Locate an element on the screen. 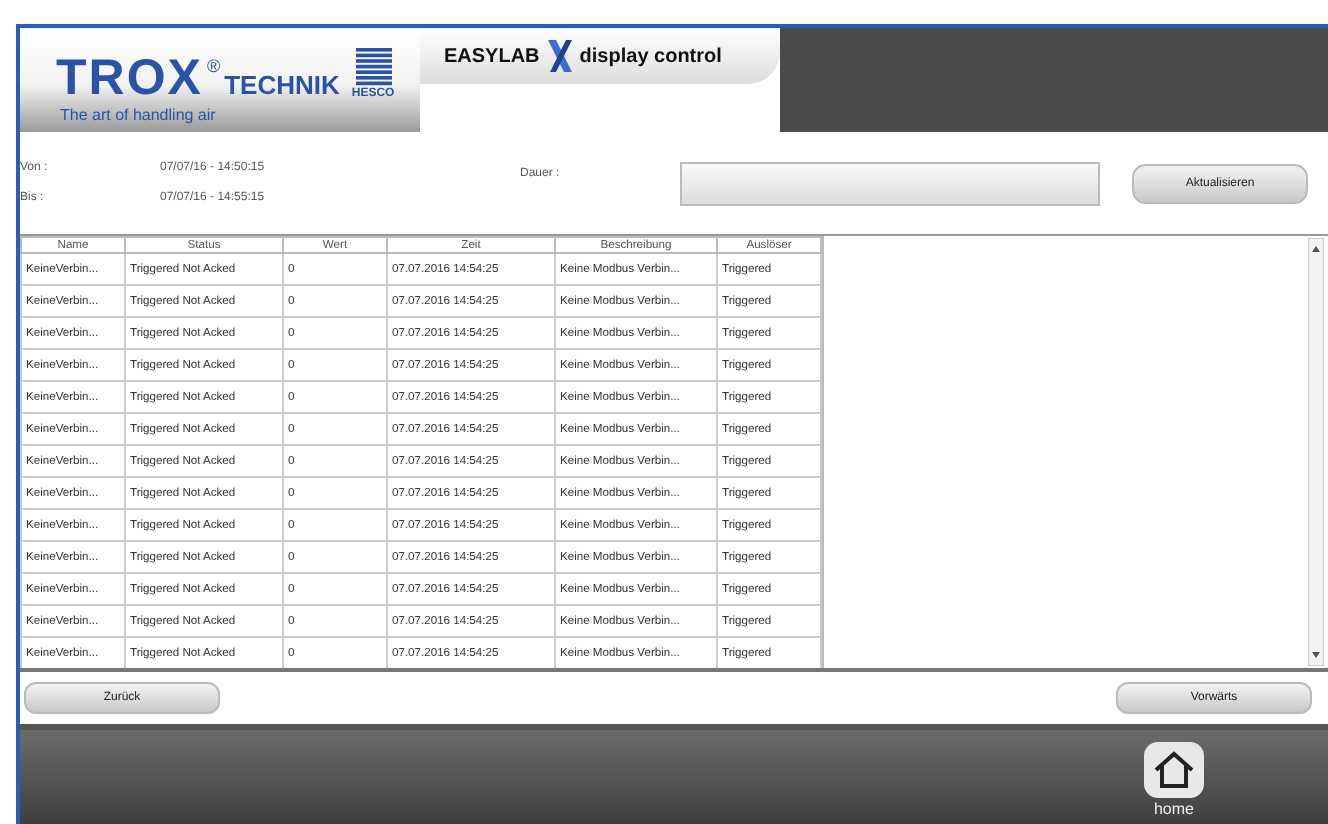 This screenshot has height=824, width=1328. duration-field is located at coordinates (890, 183).